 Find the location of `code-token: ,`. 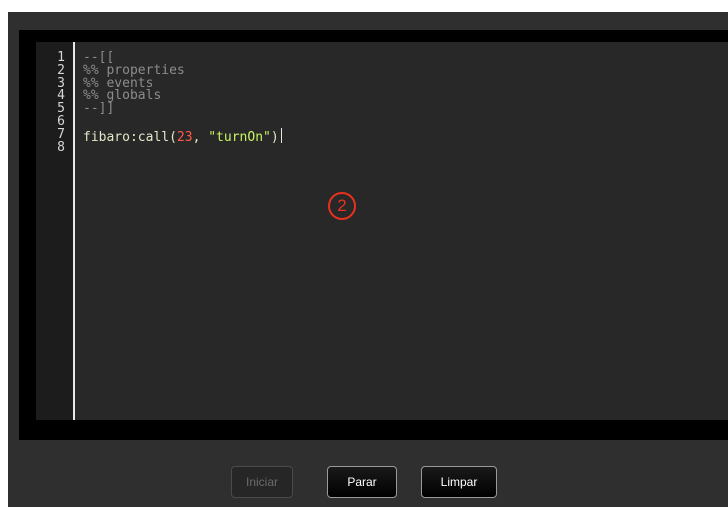

code-token: , is located at coordinates (200, 137).